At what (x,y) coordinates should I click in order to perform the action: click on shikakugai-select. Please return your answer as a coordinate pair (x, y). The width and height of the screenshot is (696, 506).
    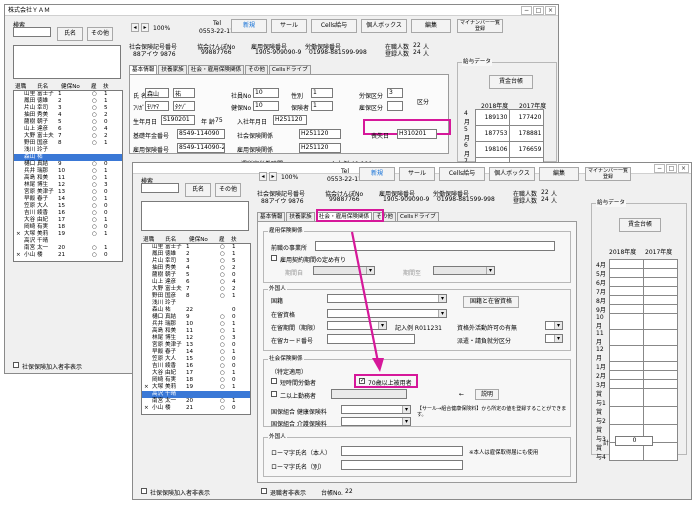
    Looking at the image, I should click on (554, 325).